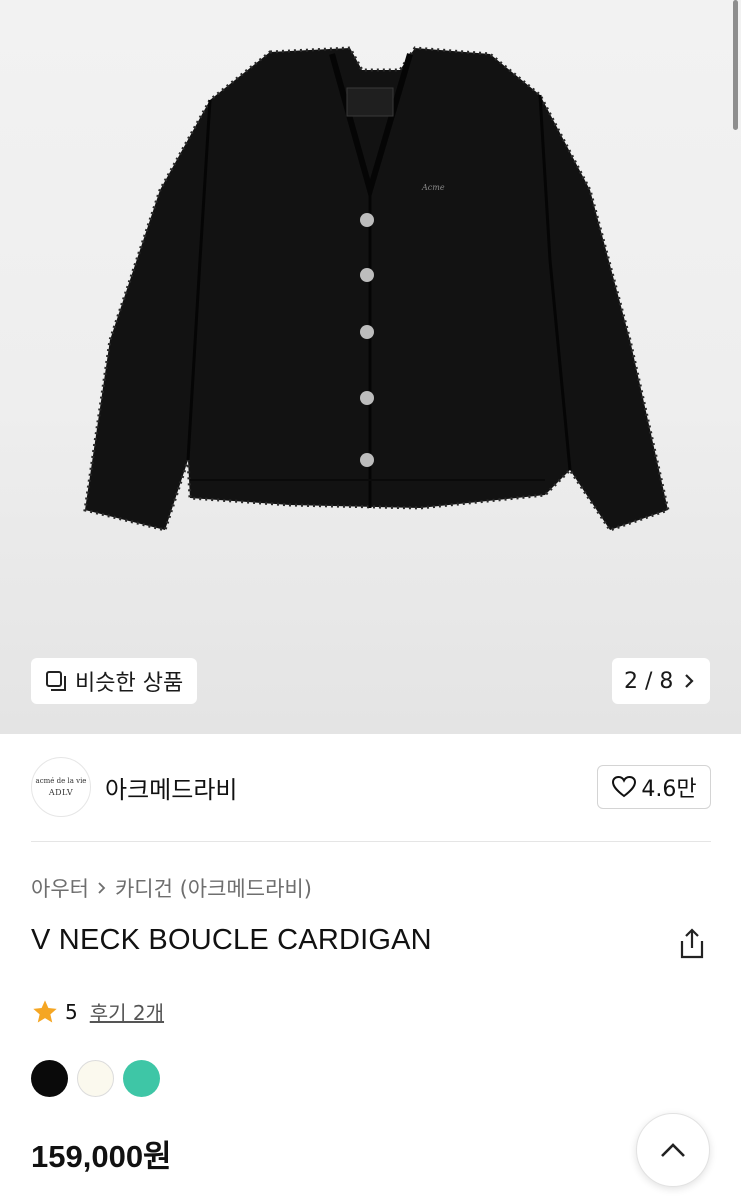 This screenshot has width=741, height=1200. What do you see at coordinates (71, 1011) in the screenshot?
I see `rating-score: 5` at bounding box center [71, 1011].